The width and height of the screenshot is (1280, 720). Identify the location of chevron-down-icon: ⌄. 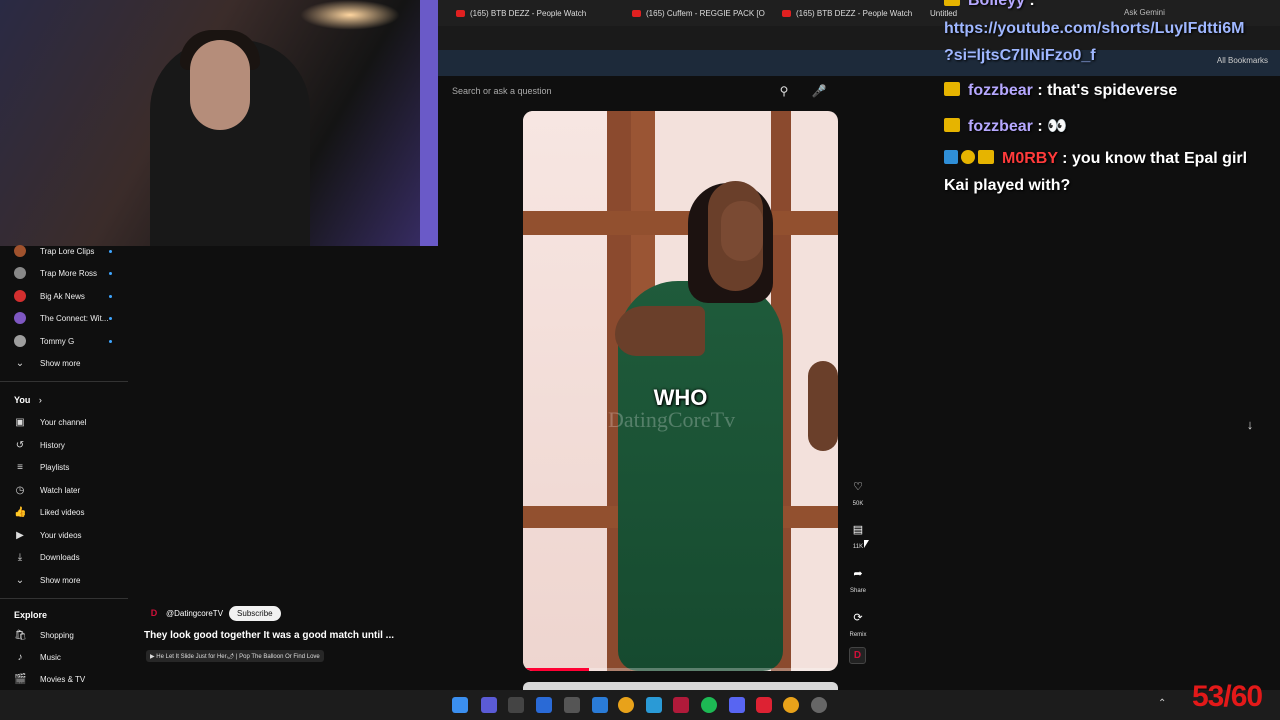
(20, 580).